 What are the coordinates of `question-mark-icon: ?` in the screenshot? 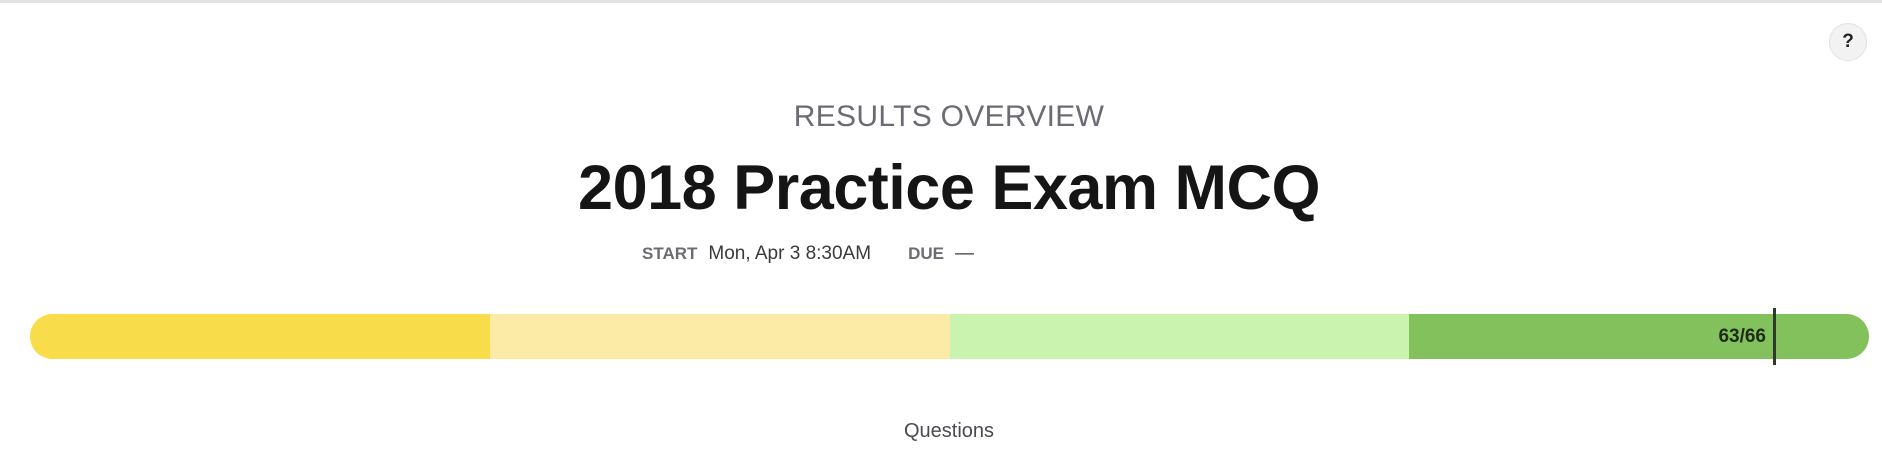 It's located at (1848, 41).